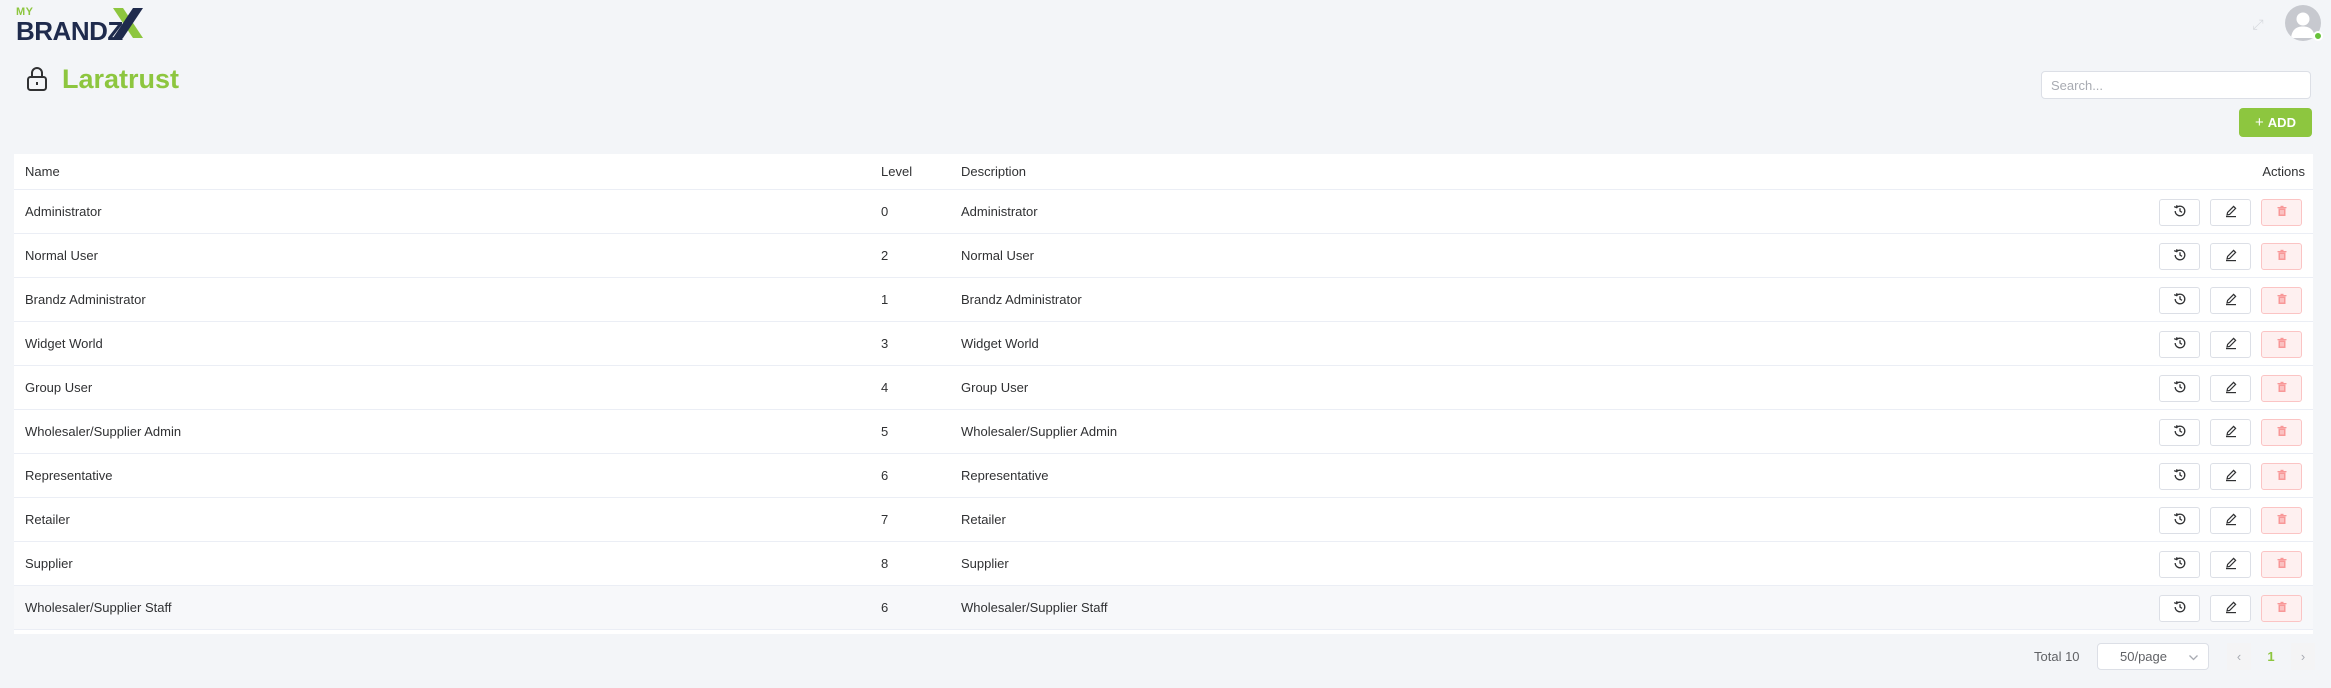  I want to click on page-size-select: 50/page, so click(2153, 656).